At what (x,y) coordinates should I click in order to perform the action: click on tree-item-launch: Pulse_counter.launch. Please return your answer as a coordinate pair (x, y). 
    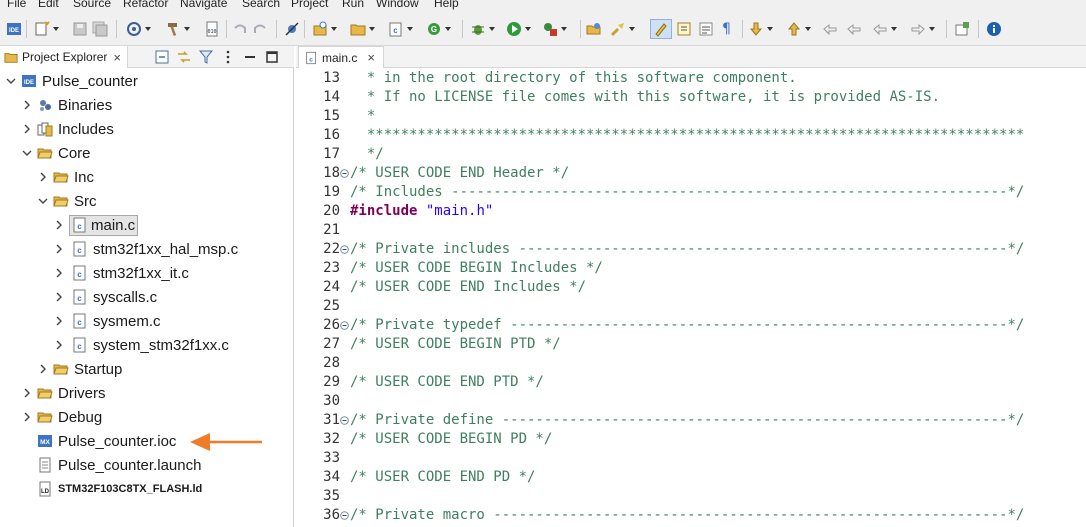
    Looking at the image, I should click on (111, 465).